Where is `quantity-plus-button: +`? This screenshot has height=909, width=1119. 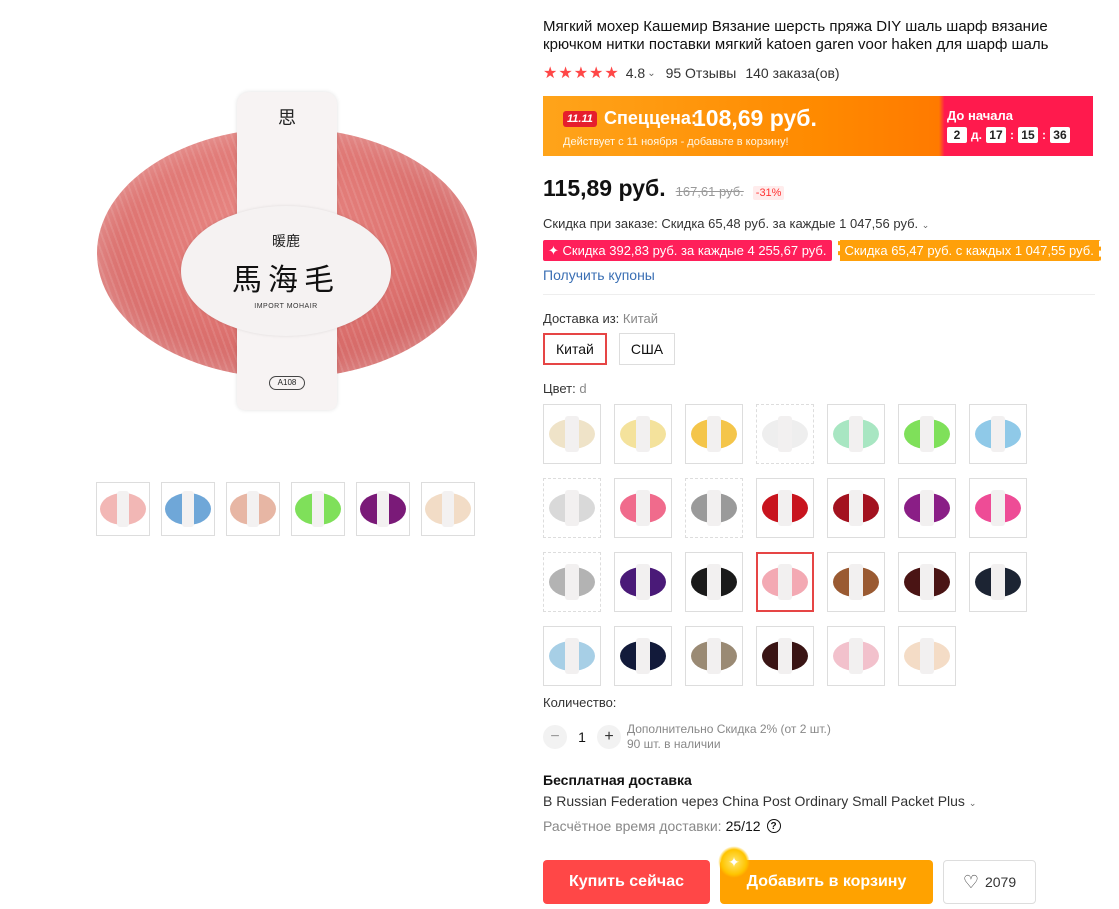 quantity-plus-button: + is located at coordinates (609, 737).